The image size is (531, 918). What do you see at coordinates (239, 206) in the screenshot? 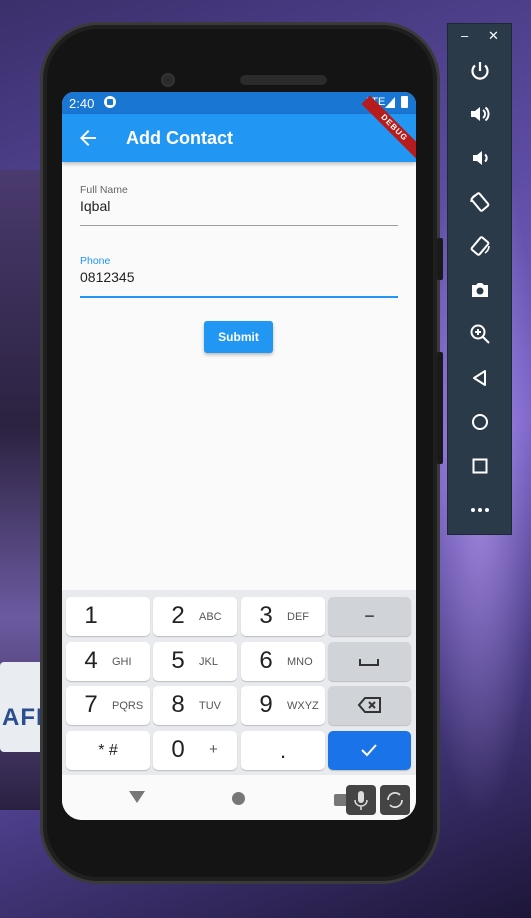
I see `full-name-field: Full Name Iqbal` at bounding box center [239, 206].